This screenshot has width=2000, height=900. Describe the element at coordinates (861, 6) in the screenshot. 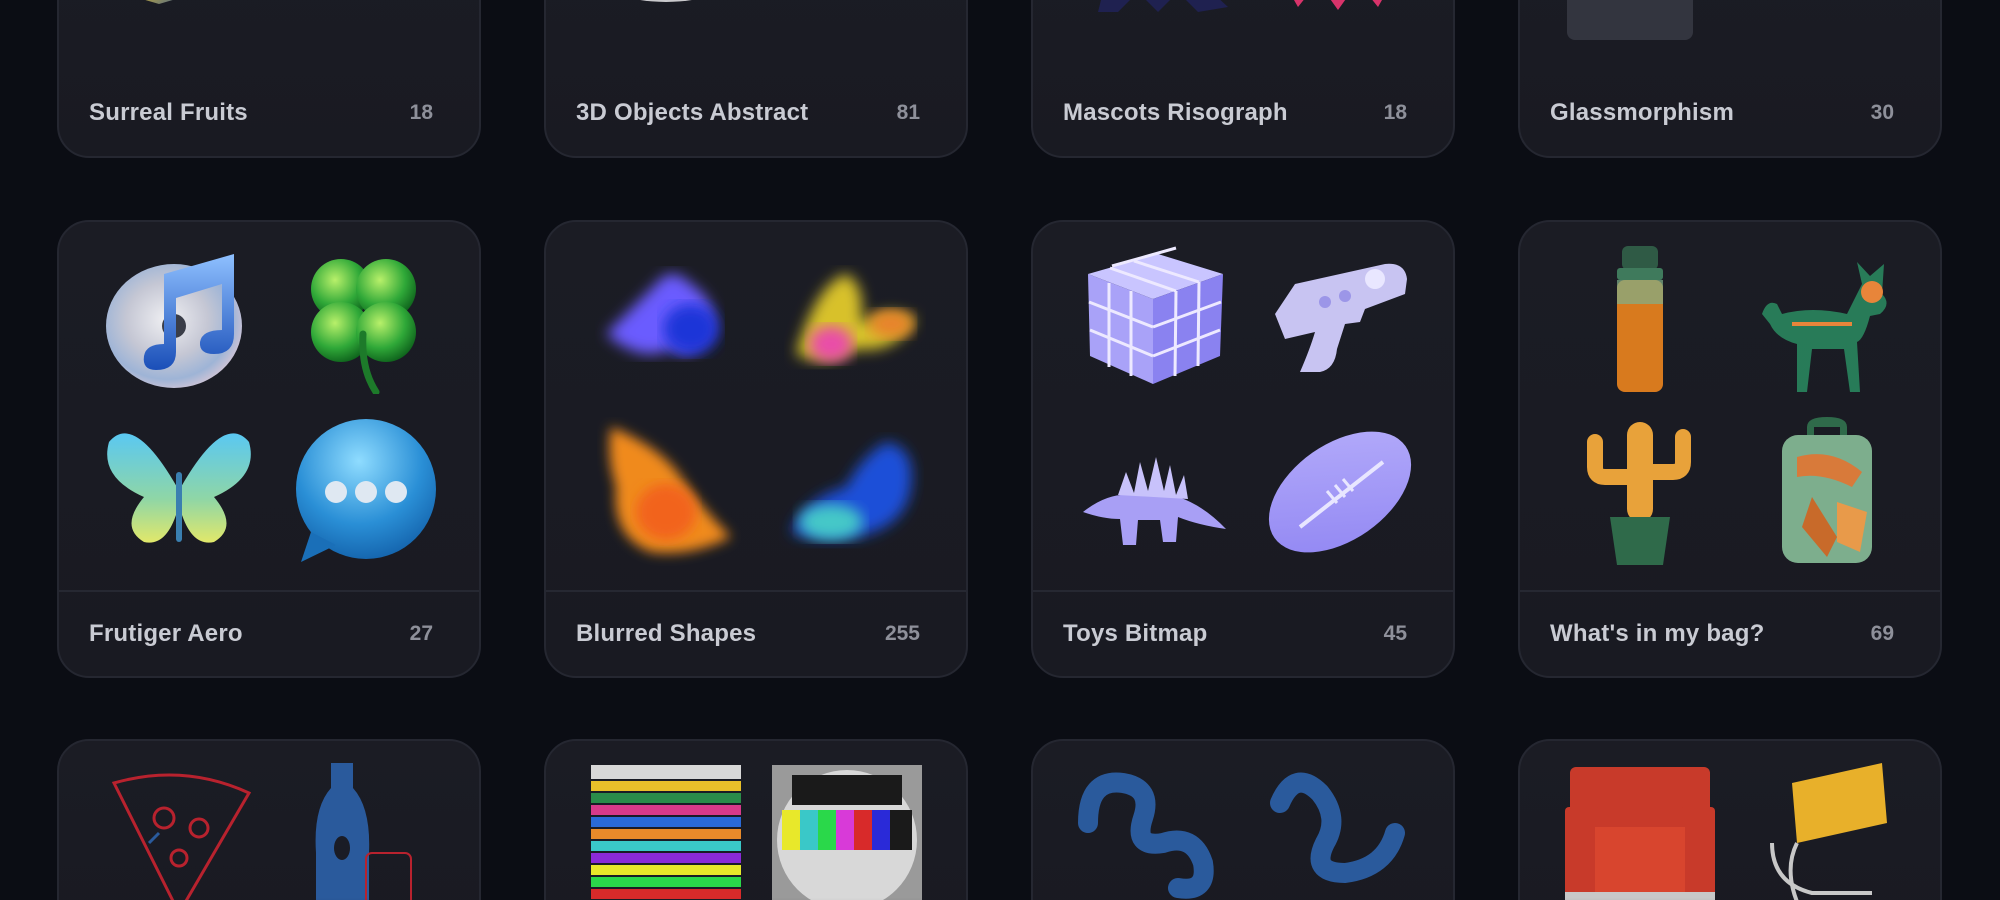

I see `orange-blob-icon` at that location.